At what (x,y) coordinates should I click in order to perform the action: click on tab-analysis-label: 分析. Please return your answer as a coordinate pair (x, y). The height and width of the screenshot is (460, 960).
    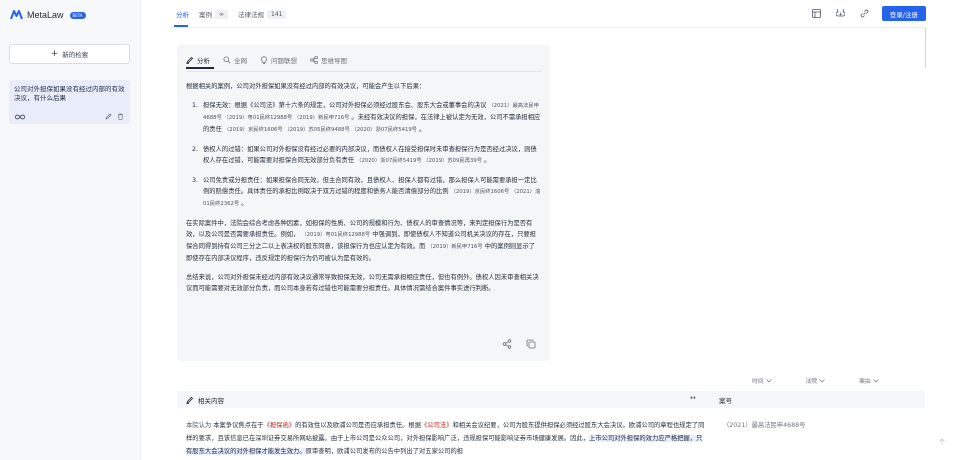
    Looking at the image, I should click on (182, 15).